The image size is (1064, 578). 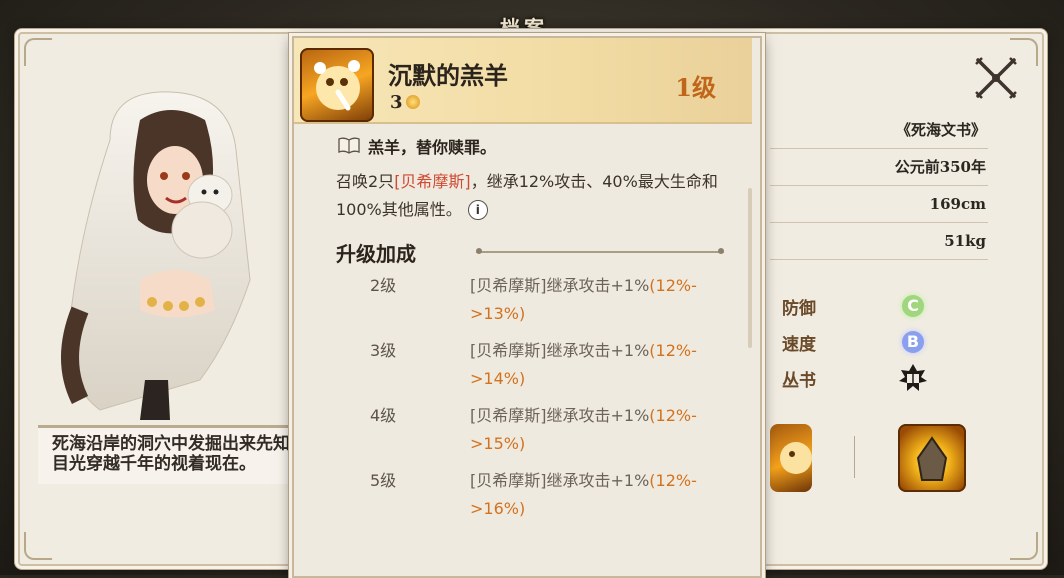 I want to click on summon-name: [贝希摩斯], so click(x=432, y=181).